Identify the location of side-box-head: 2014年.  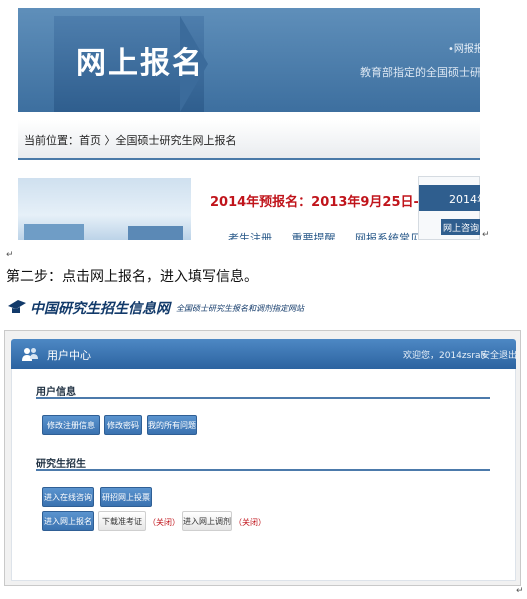
(449, 198).